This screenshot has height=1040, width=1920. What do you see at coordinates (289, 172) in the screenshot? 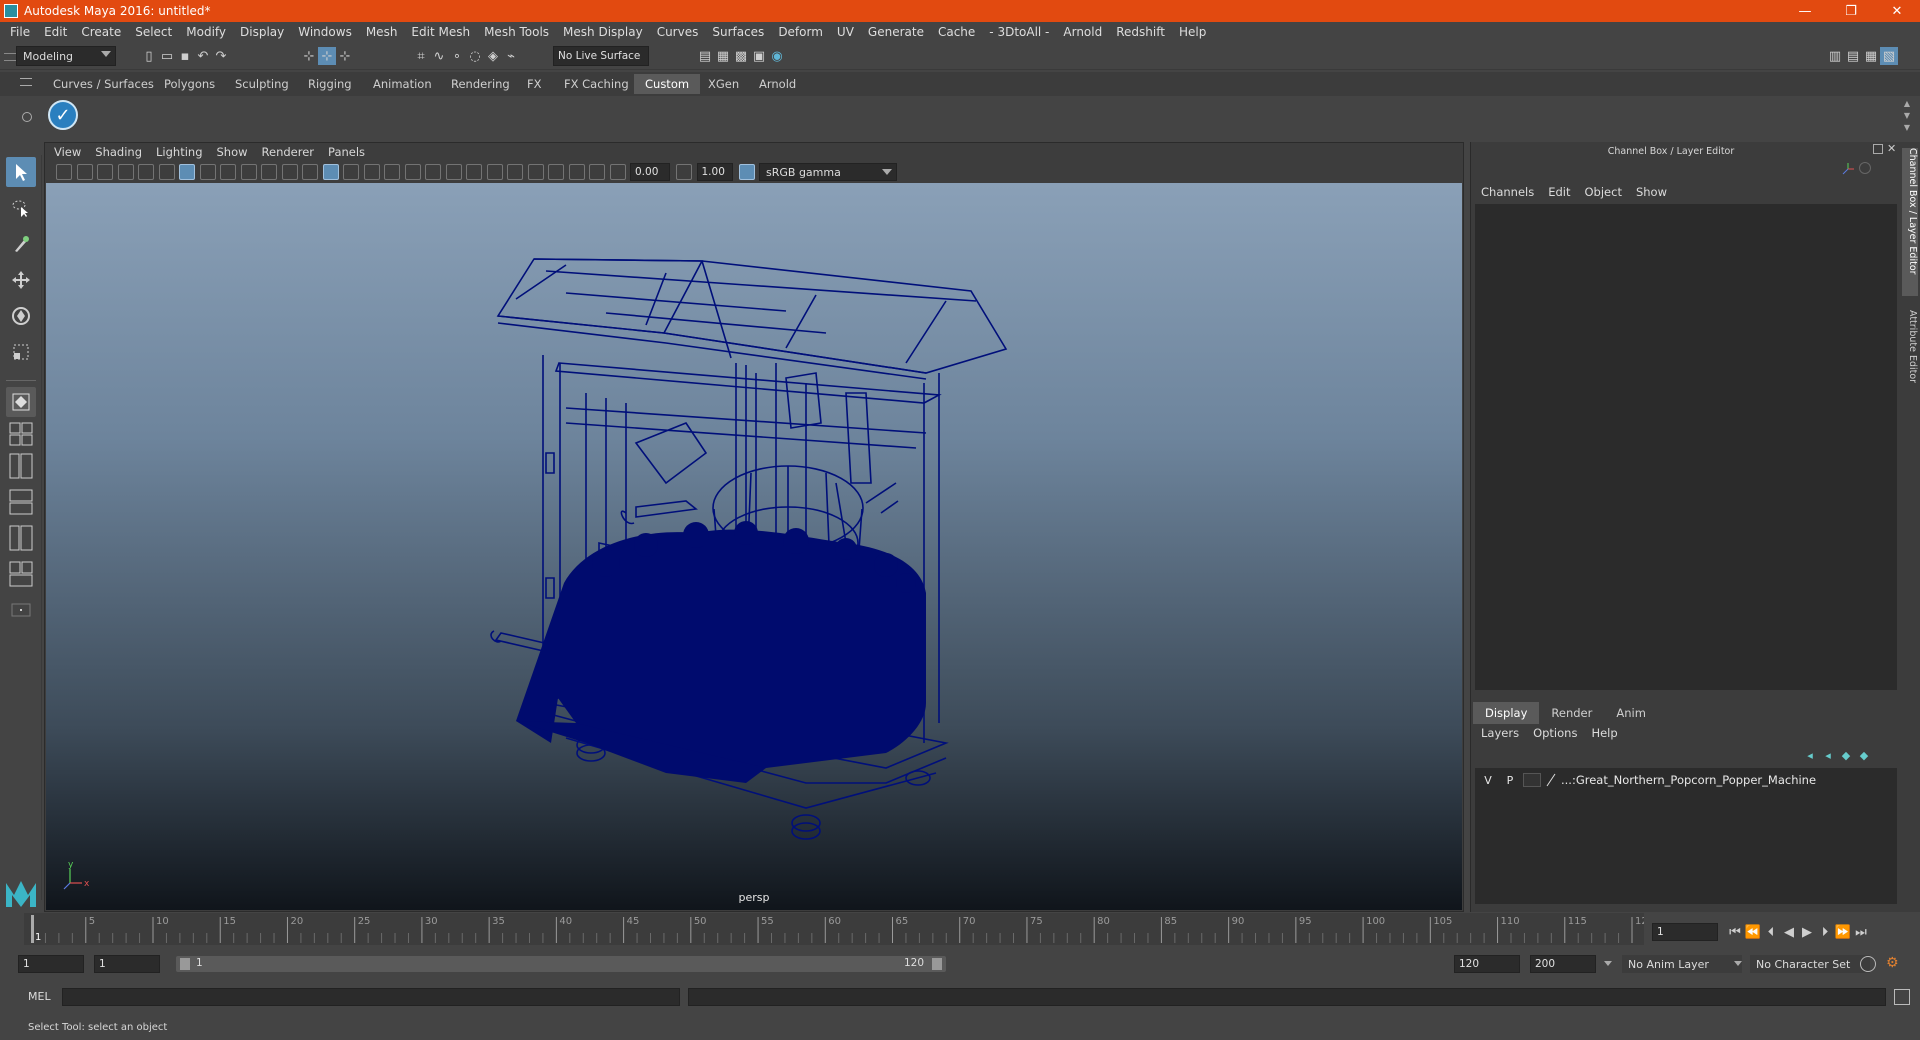
I see `safe-action-icon` at bounding box center [289, 172].